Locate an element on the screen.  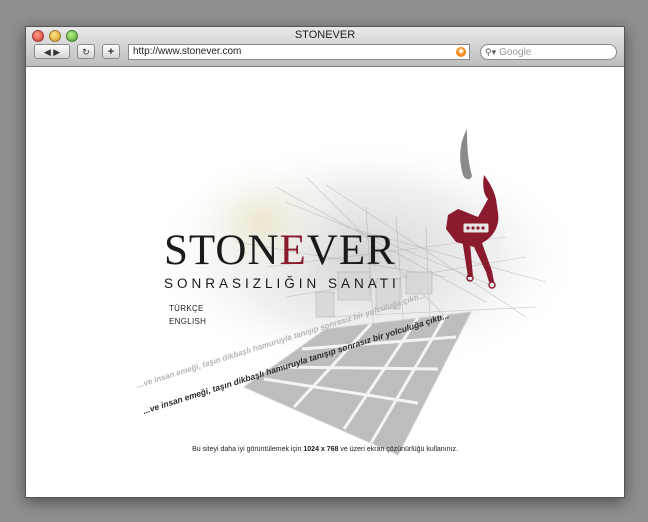
language-english-link: ENGLISH is located at coordinates (187, 321).